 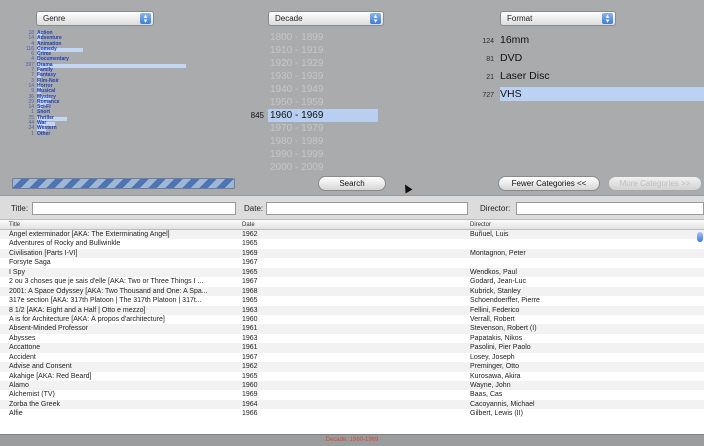 What do you see at coordinates (250, 291) in the screenshot?
I see `date-cell: 1968` at bounding box center [250, 291].